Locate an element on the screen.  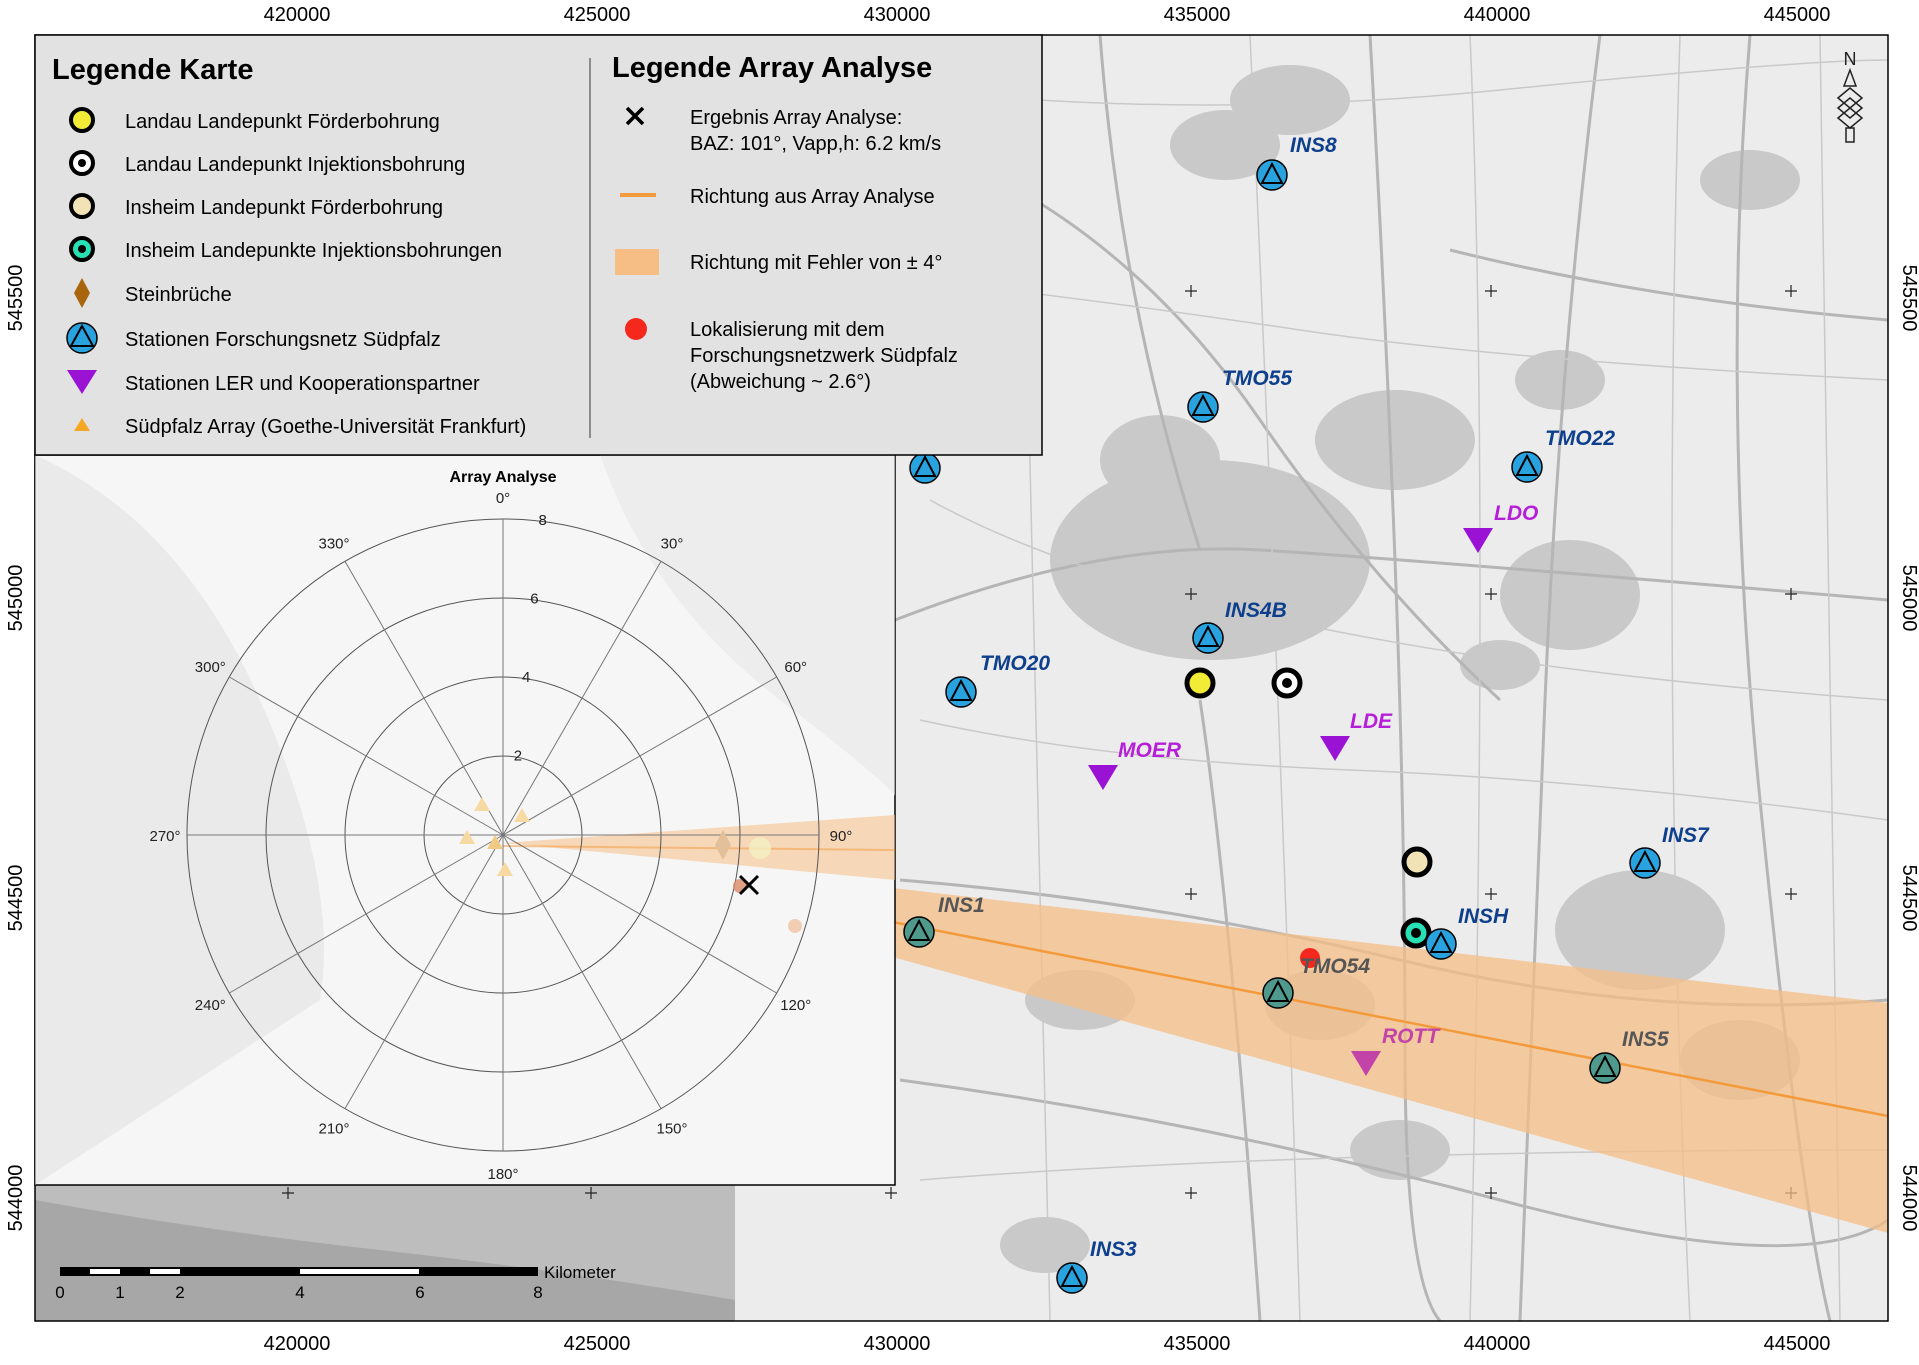
legend-array-direction: Richtung aus Array Analyse is located at coordinates (812, 197).